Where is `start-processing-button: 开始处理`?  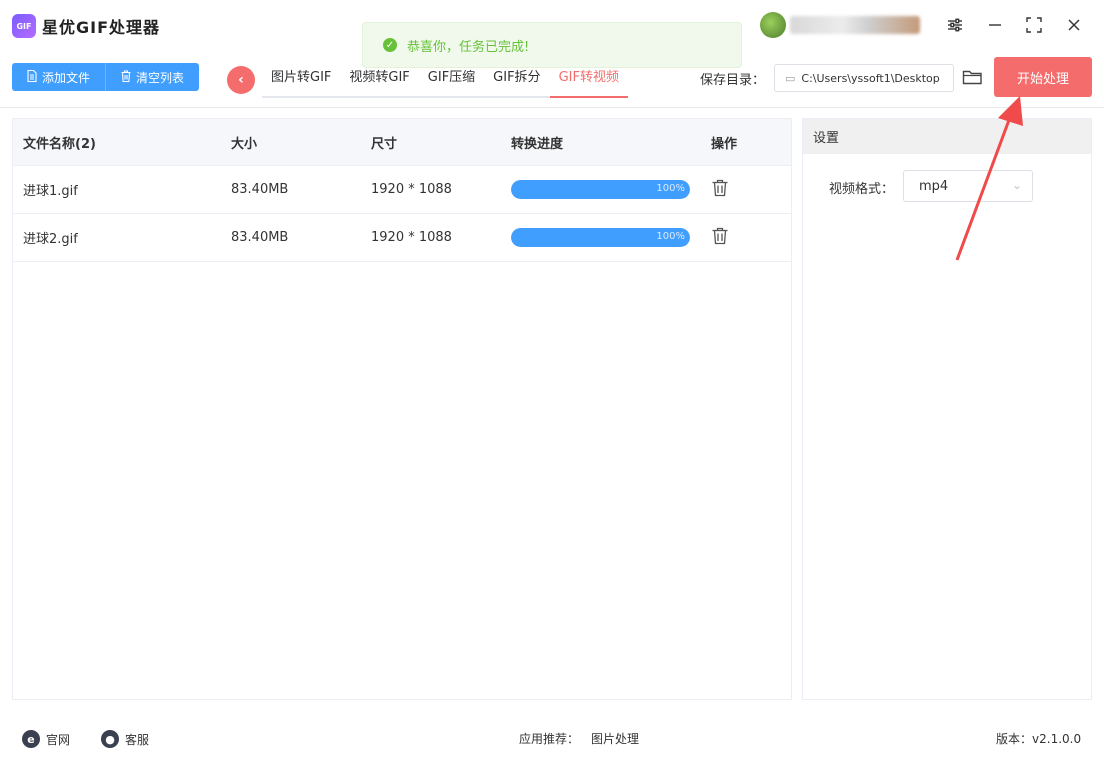 start-processing-button: 开始处理 is located at coordinates (1043, 77).